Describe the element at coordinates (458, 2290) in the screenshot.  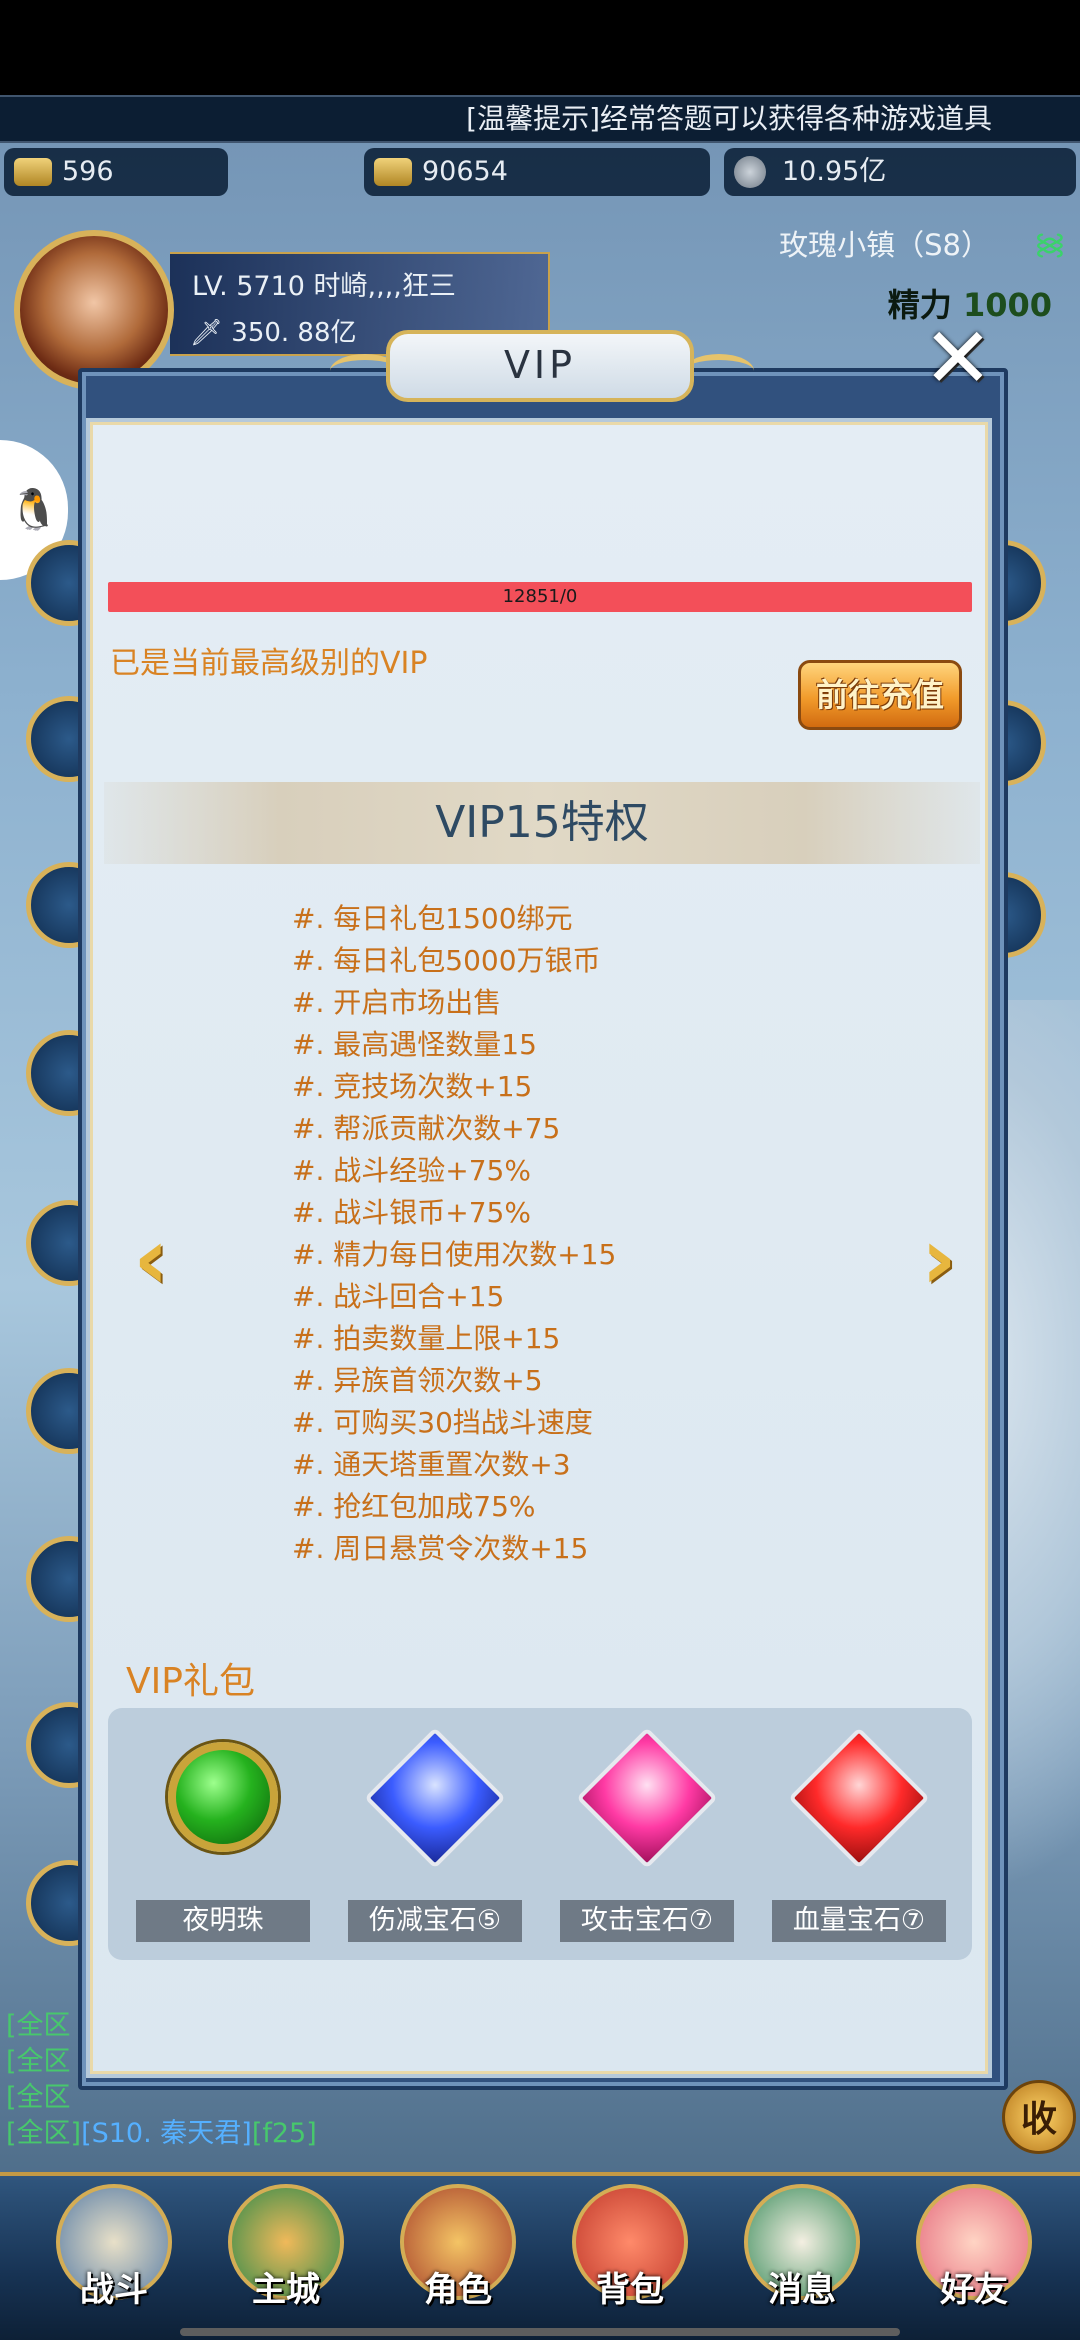
I see `nav-character-label: 角色` at that location.